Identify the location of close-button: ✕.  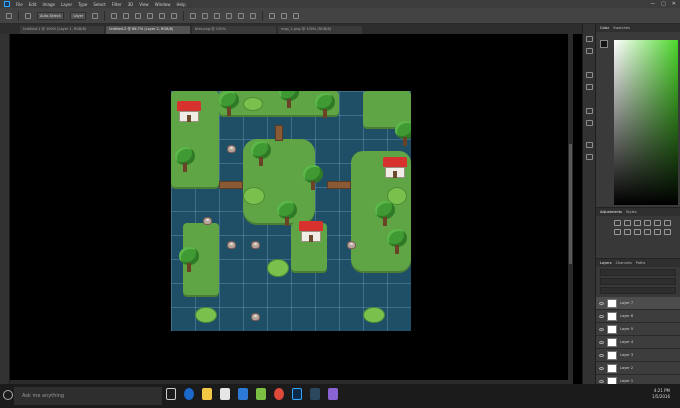
(674, 4).